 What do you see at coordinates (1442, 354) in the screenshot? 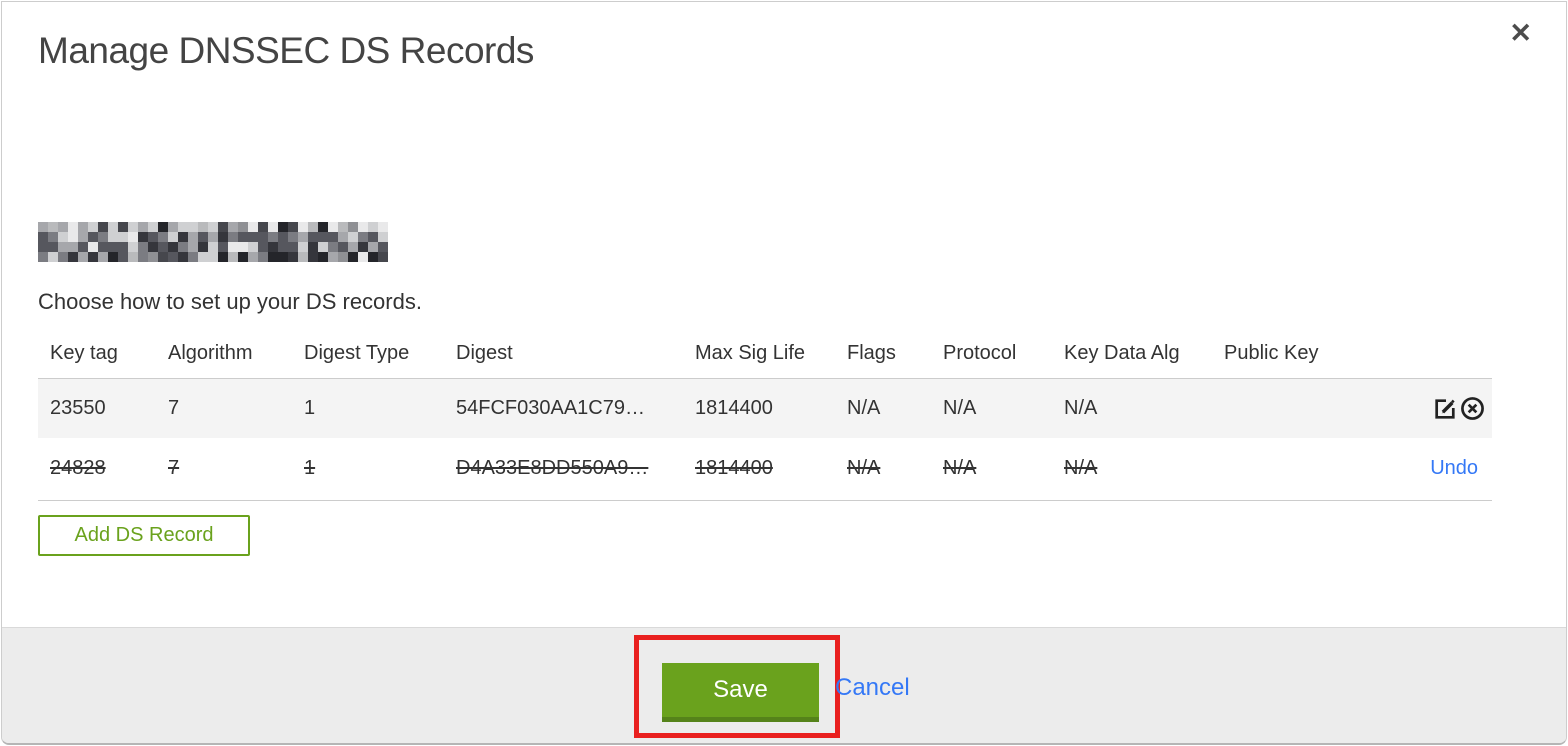
I see `col-header-actions` at bounding box center [1442, 354].